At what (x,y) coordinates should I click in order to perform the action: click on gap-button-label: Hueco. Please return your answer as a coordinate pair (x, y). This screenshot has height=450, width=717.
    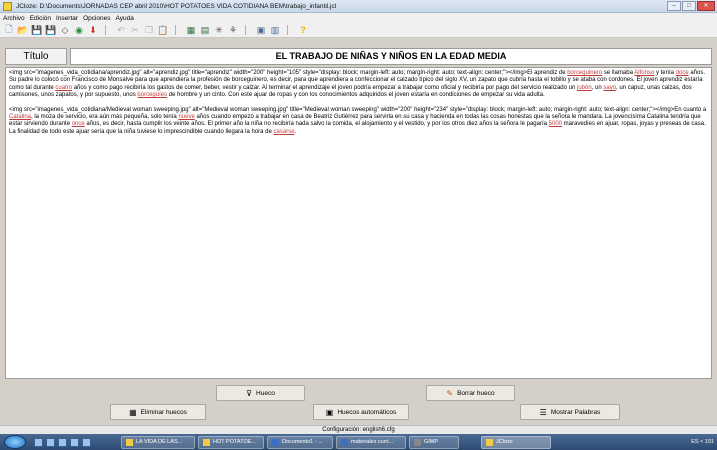
    Looking at the image, I should click on (265, 393).